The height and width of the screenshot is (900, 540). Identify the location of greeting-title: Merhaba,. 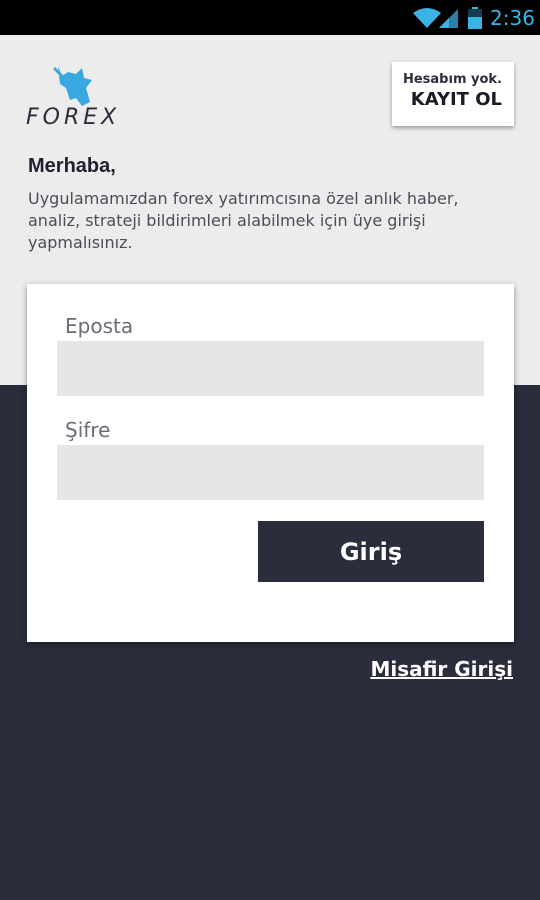
(72, 166).